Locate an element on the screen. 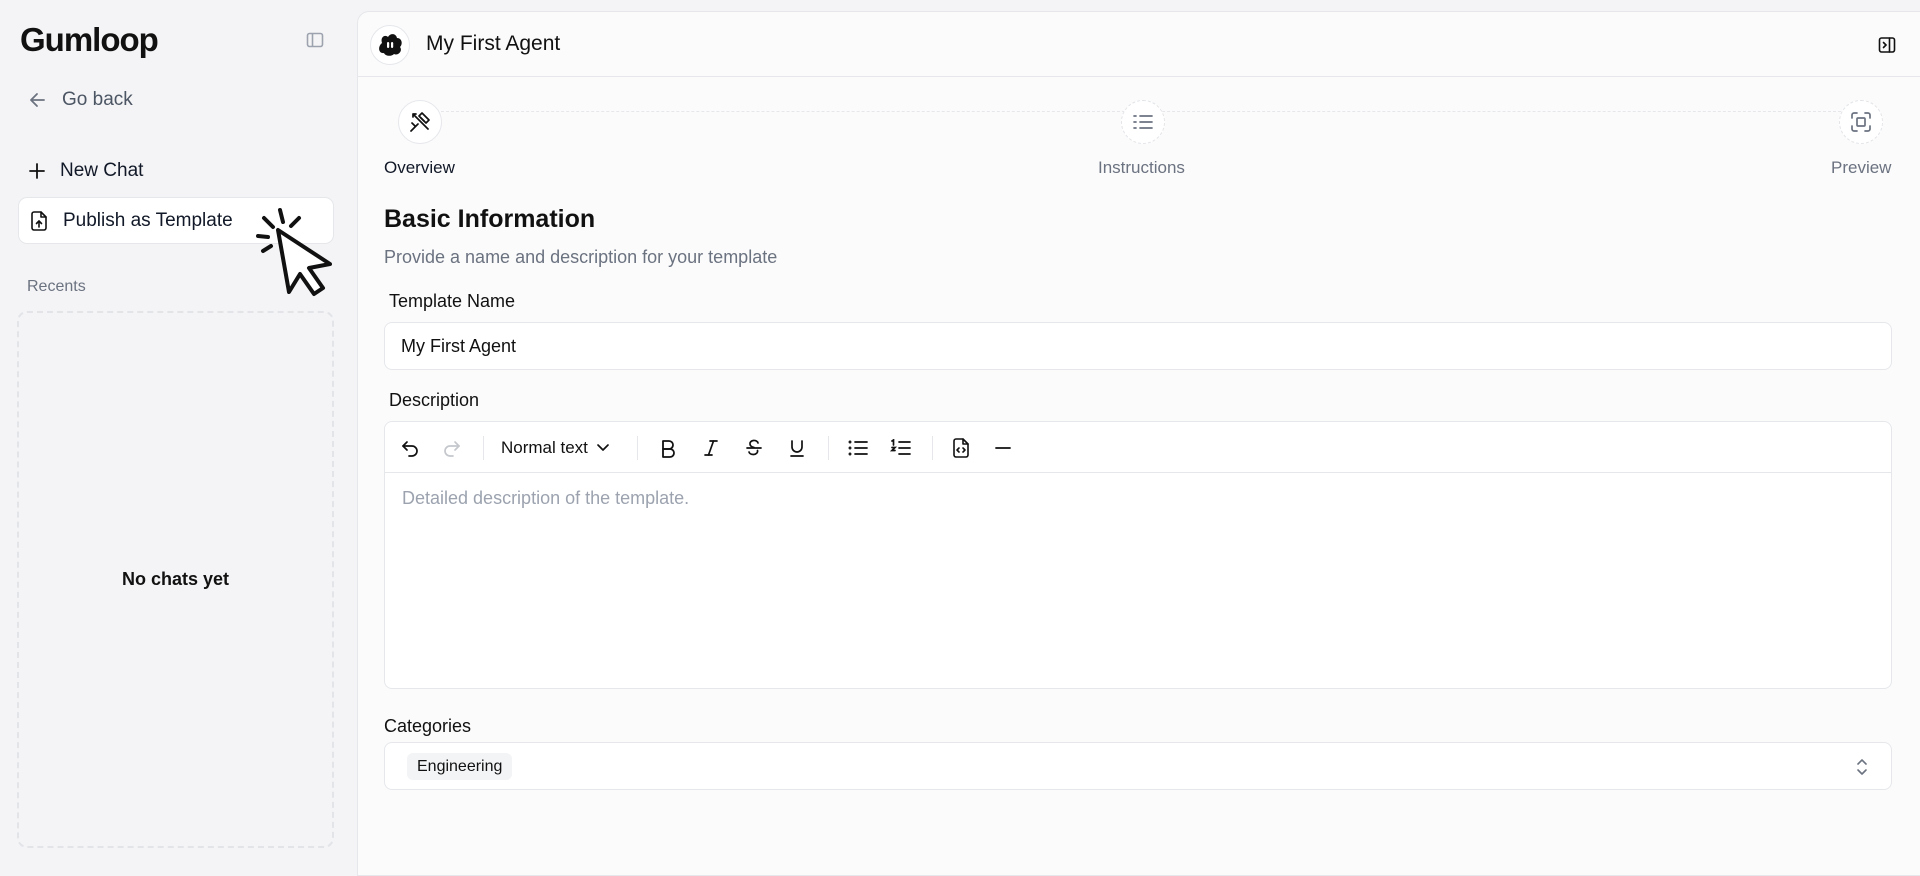 The width and height of the screenshot is (1920, 876). bold-button is located at coordinates (668, 448).